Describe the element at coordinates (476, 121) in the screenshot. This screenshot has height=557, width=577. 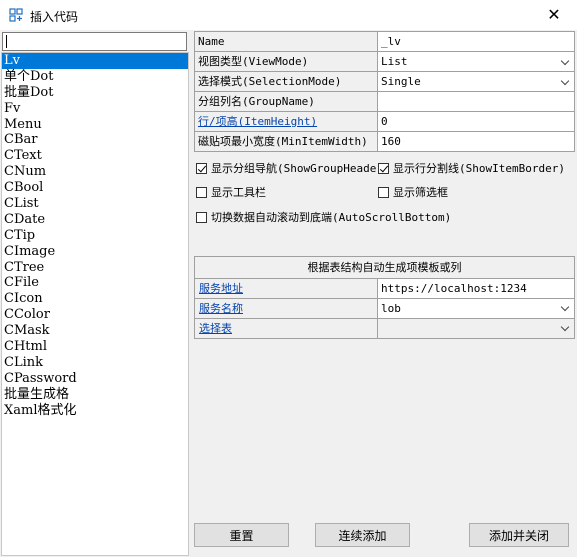
I see `property-input: 0` at that location.